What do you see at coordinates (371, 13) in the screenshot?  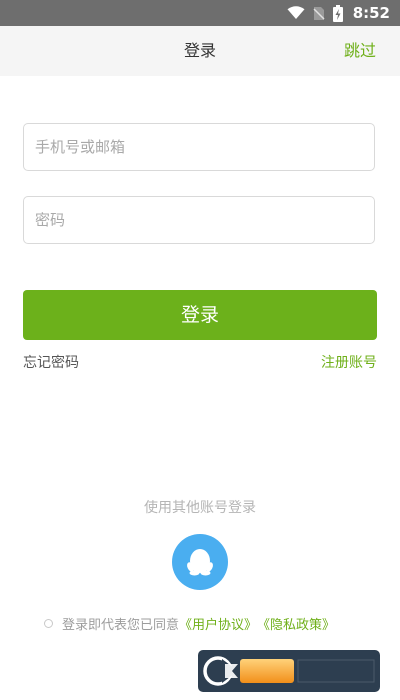 I see `status-time: 8:52` at bounding box center [371, 13].